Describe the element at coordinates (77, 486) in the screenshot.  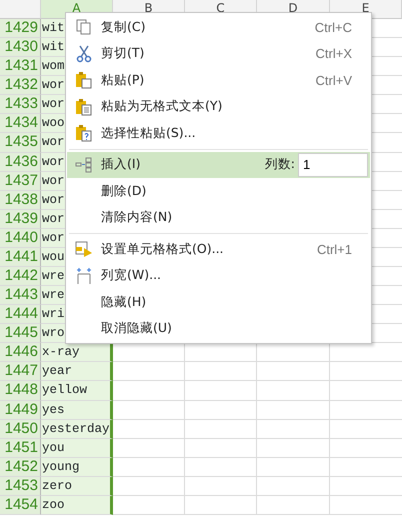
I see `table-cell: zero` at that location.